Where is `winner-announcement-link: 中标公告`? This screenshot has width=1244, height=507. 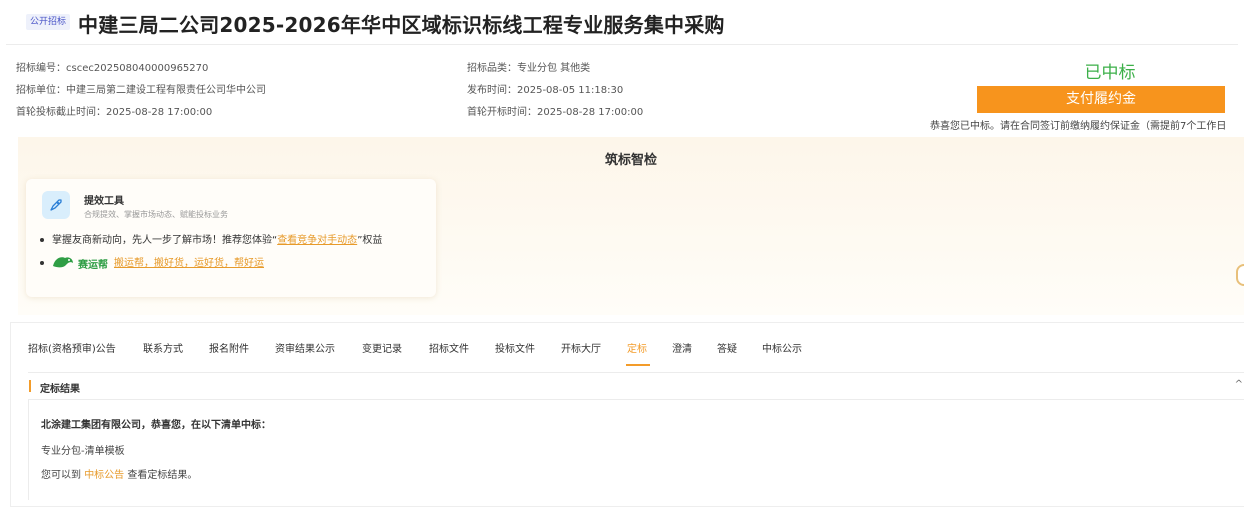 winner-announcement-link: 中标公告 is located at coordinates (104, 475).